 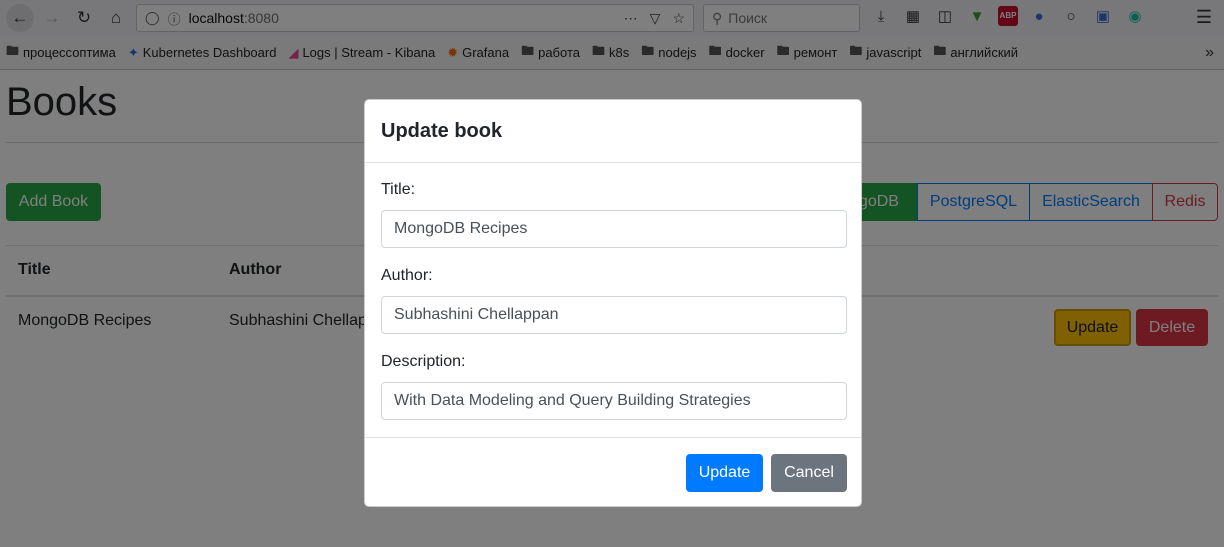 I want to click on modal-header: Update book, so click(x=613, y=131).